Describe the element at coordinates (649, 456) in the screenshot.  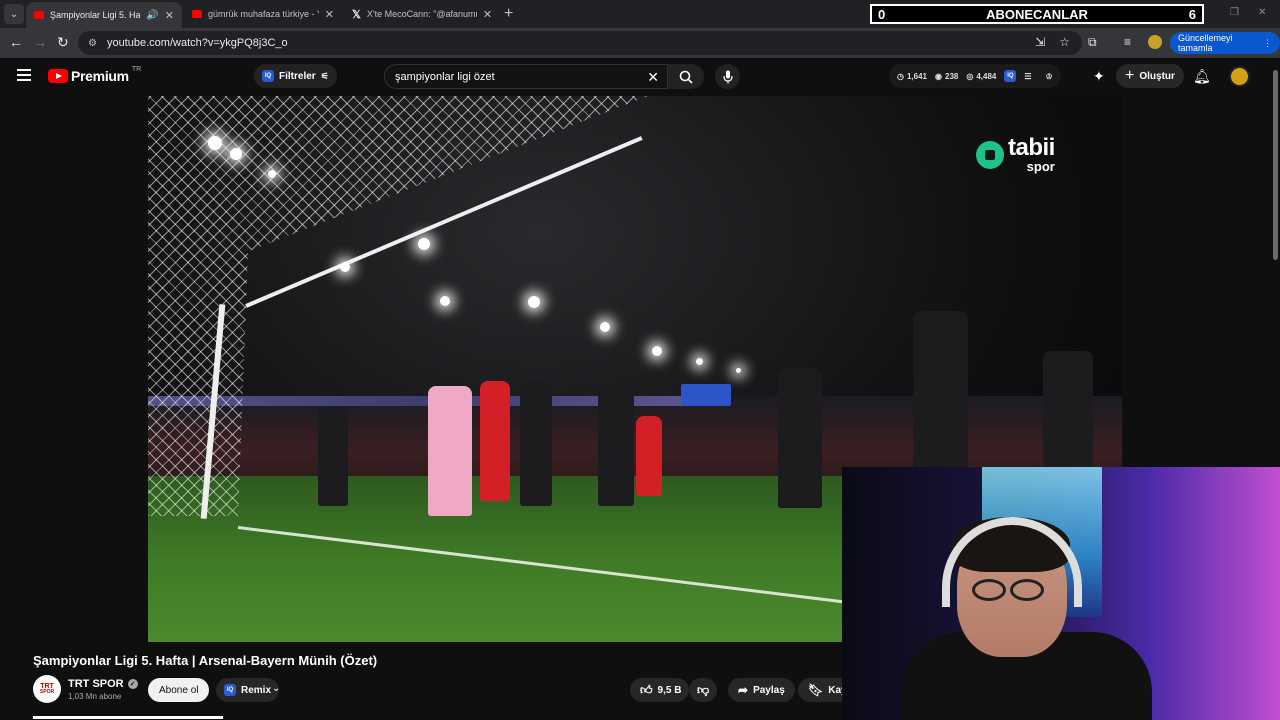
I see `arsenal-player` at that location.